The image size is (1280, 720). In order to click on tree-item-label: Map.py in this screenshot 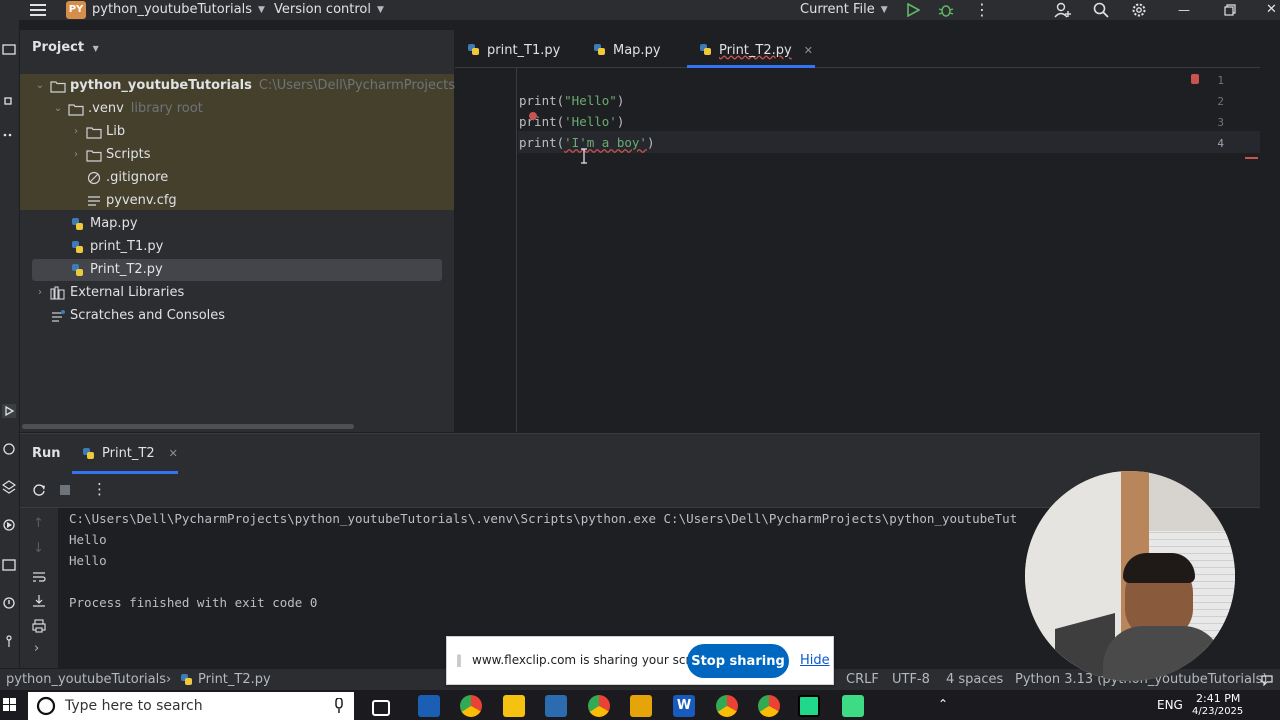, I will do `click(114, 223)`.